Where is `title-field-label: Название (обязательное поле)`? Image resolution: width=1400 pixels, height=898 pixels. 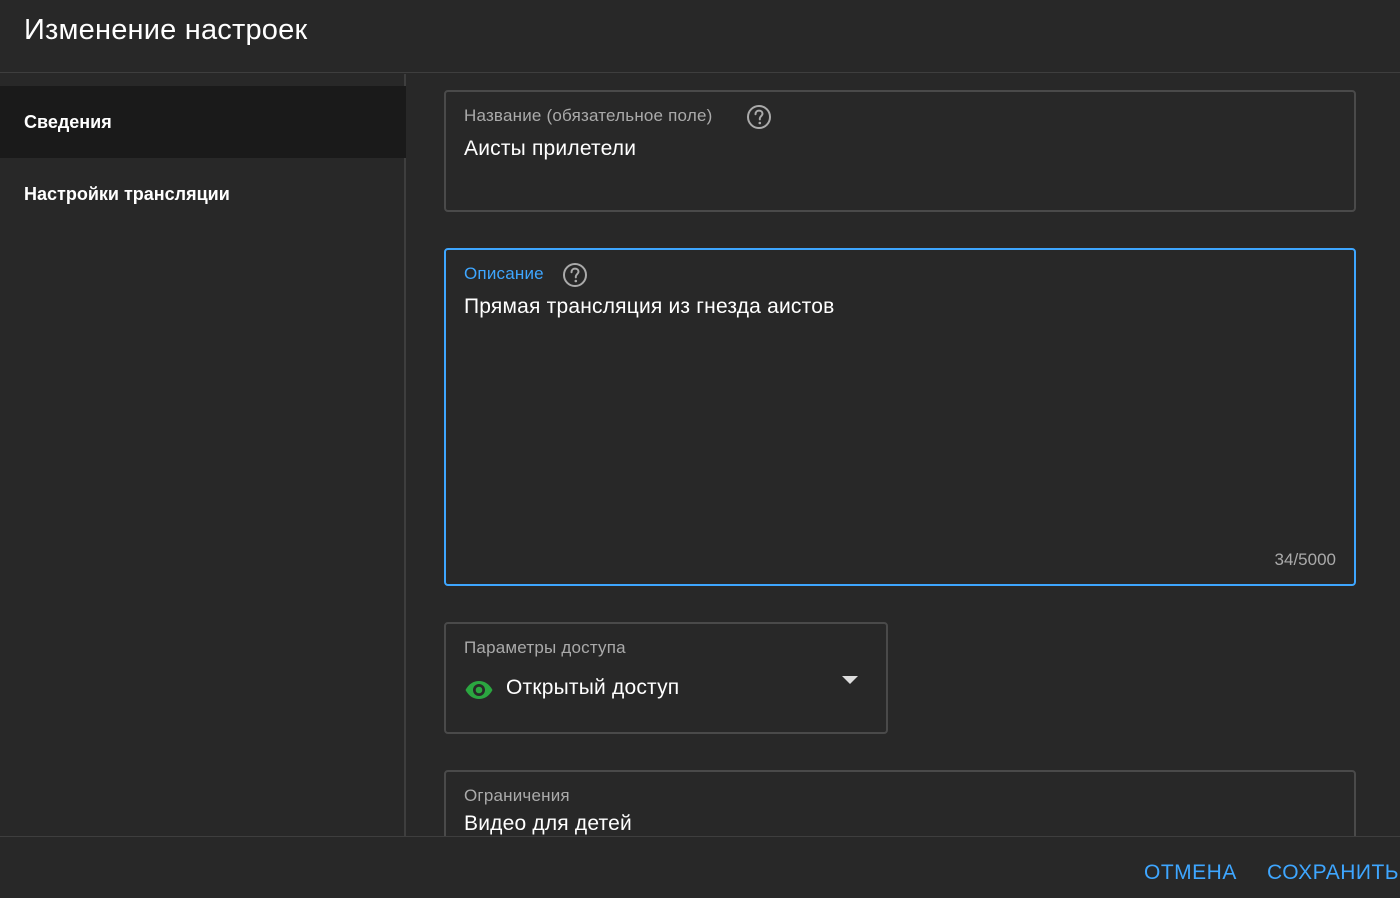 title-field-label: Название (обязательное поле) is located at coordinates (588, 115).